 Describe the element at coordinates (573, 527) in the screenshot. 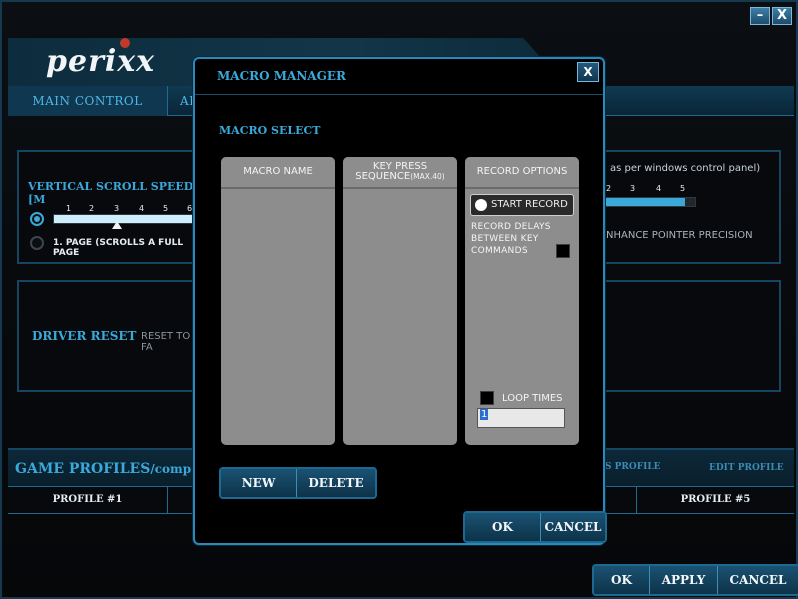

I see `modal-cancel-button: CANCEL` at that location.